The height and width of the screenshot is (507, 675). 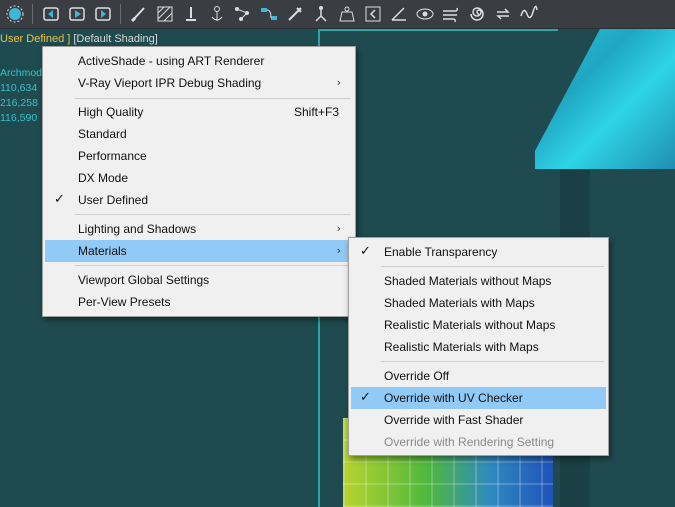 What do you see at coordinates (316, 112) in the screenshot?
I see `menu-item-shortcut: Shift+F3` at bounding box center [316, 112].